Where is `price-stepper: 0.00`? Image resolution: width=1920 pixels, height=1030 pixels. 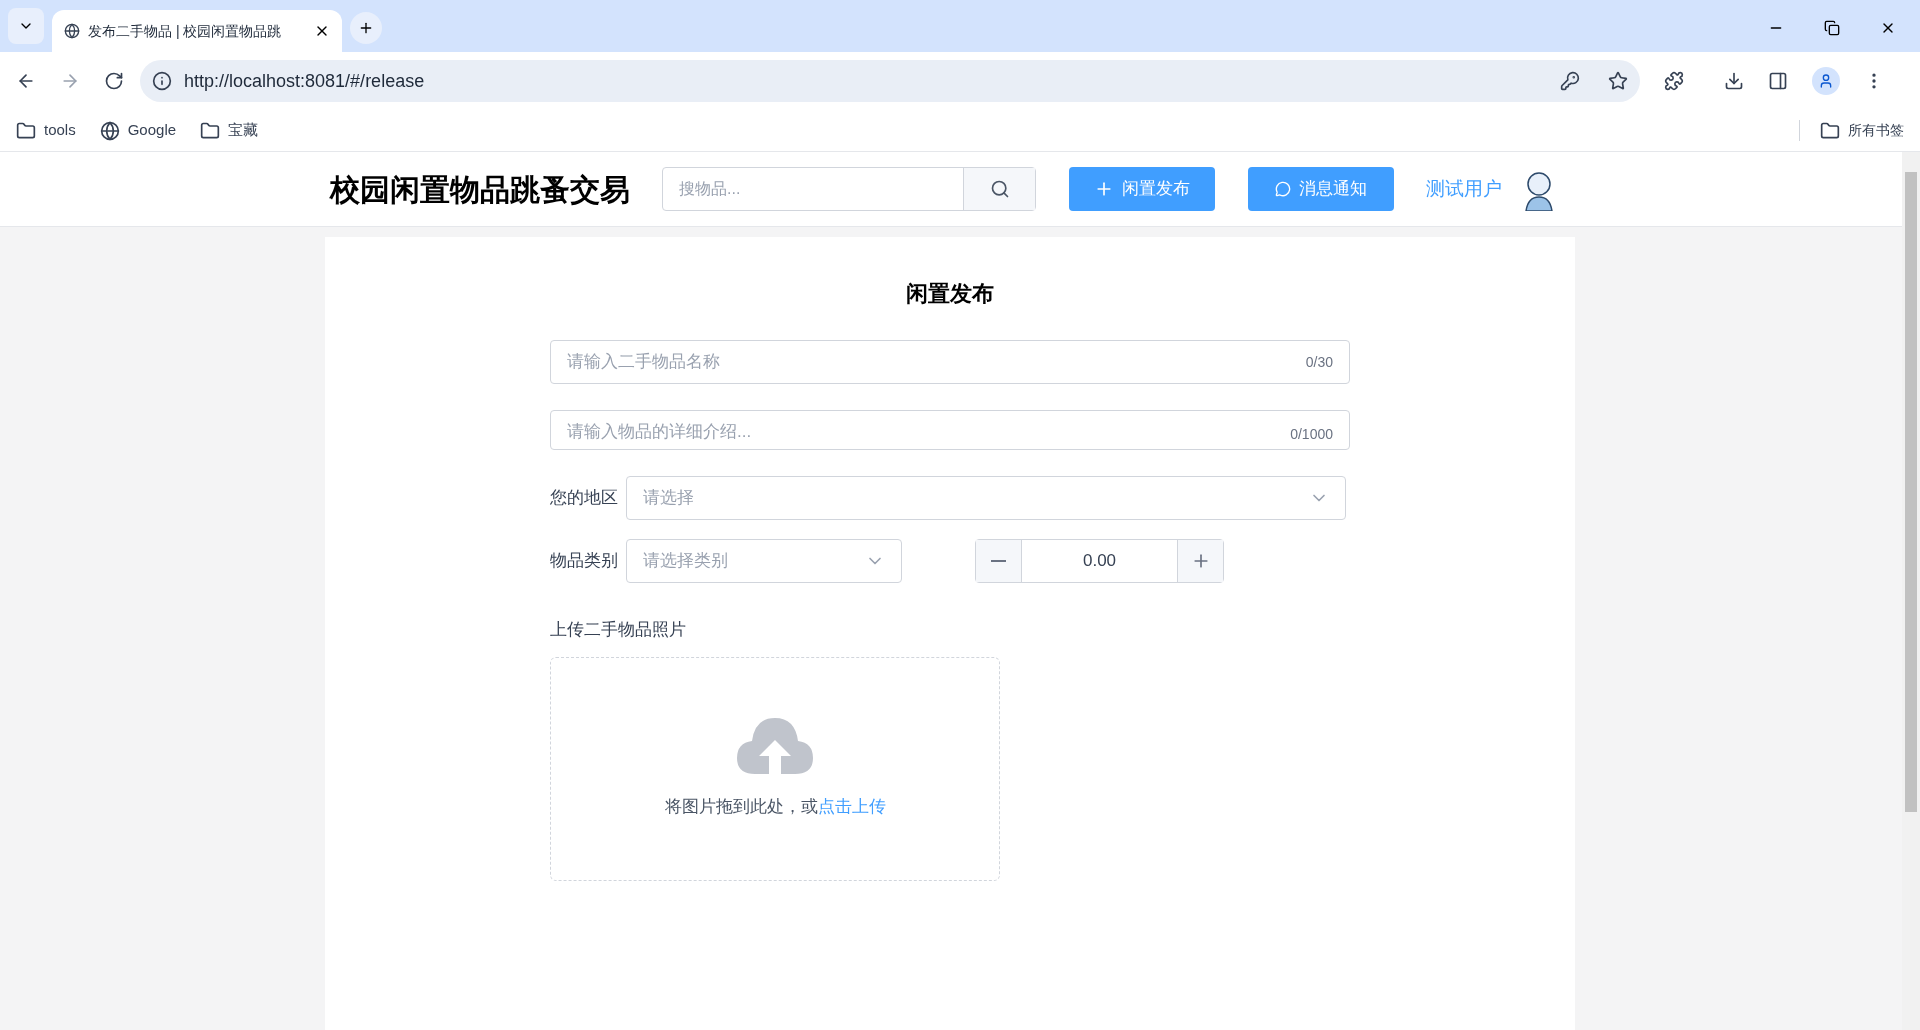 price-stepper: 0.00 is located at coordinates (1099, 561).